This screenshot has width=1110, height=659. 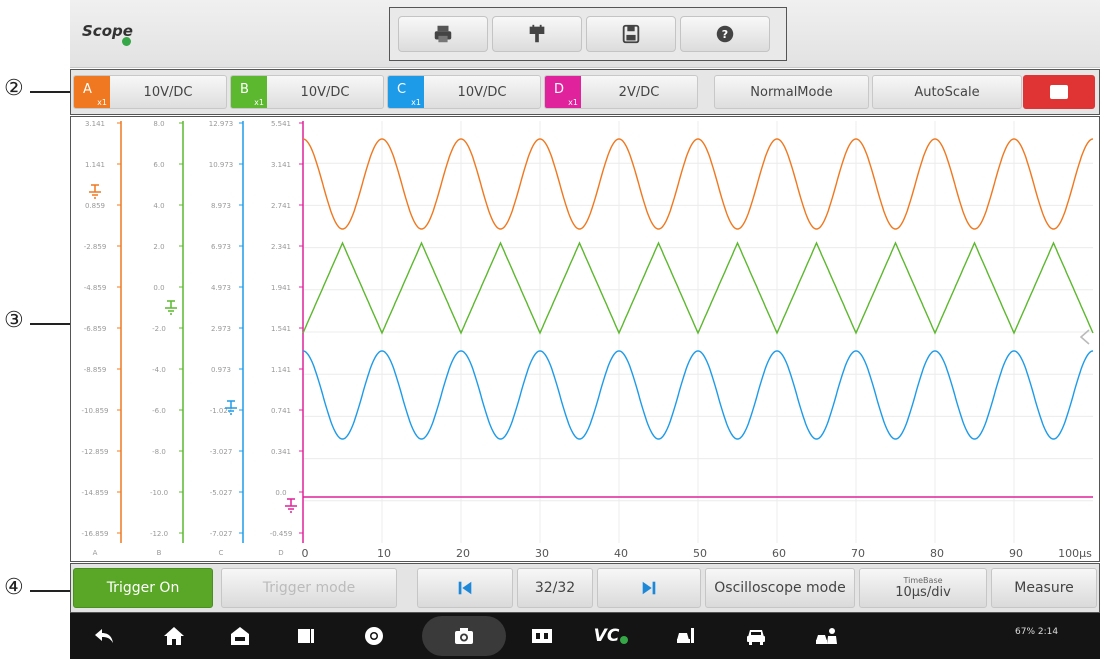 What do you see at coordinates (171, 307) in the screenshot?
I see `ground-marker-b-icon` at bounding box center [171, 307].